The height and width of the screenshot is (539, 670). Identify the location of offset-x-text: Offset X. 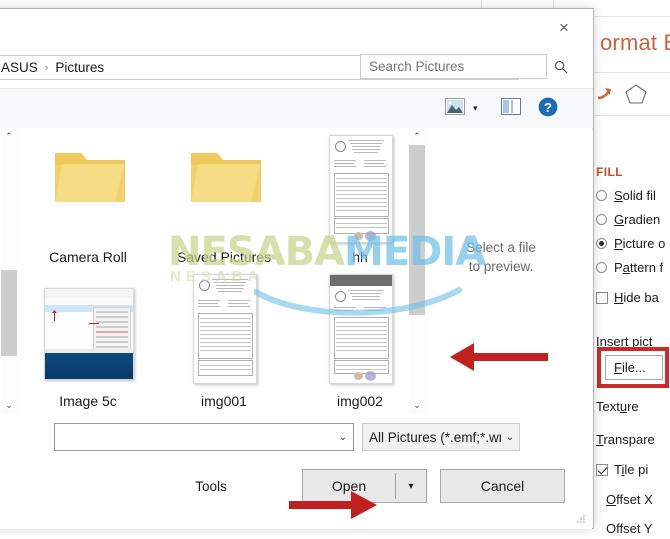
(629, 499).